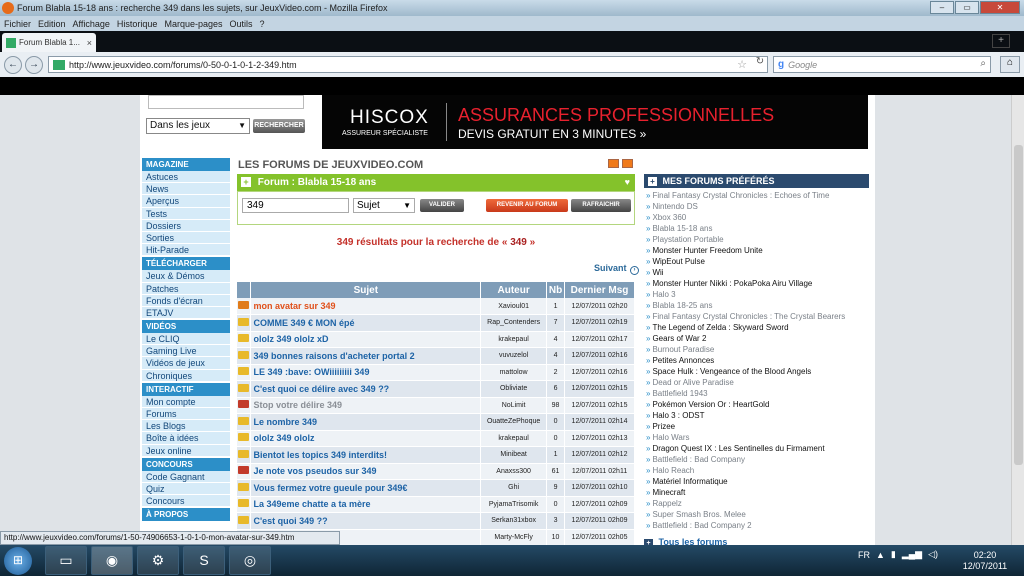  Describe the element at coordinates (49, 42) in the screenshot. I see `tab-forum: Forum Blabla 1... ×` at that location.